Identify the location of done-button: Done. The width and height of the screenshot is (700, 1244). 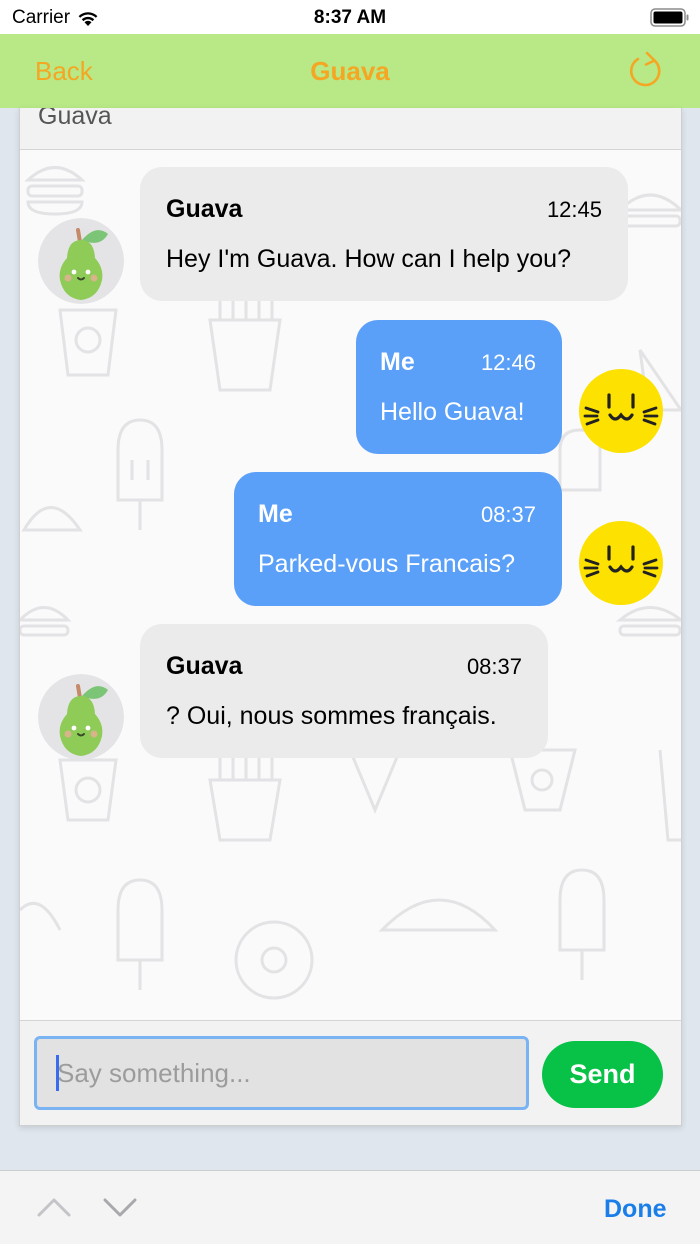
(635, 1209).